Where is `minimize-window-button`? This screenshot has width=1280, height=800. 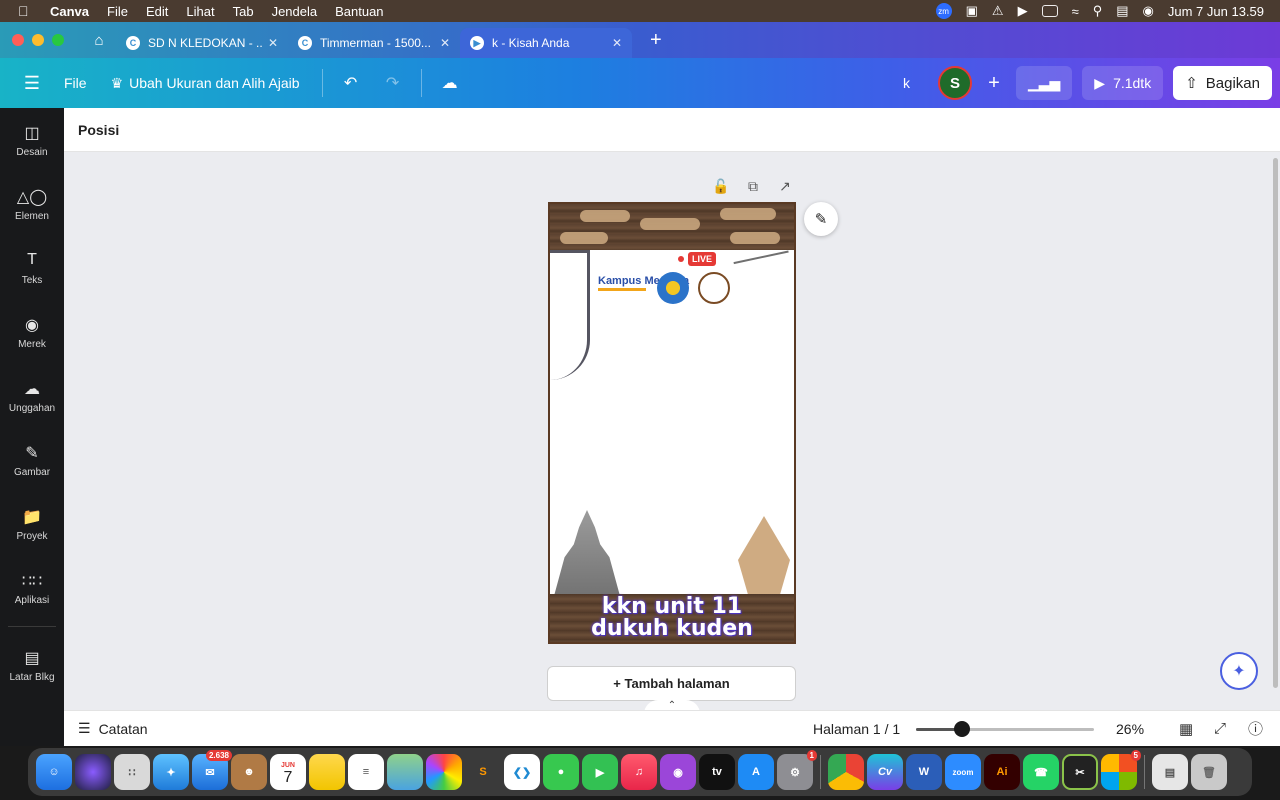
minimize-window-button is located at coordinates (38, 40).